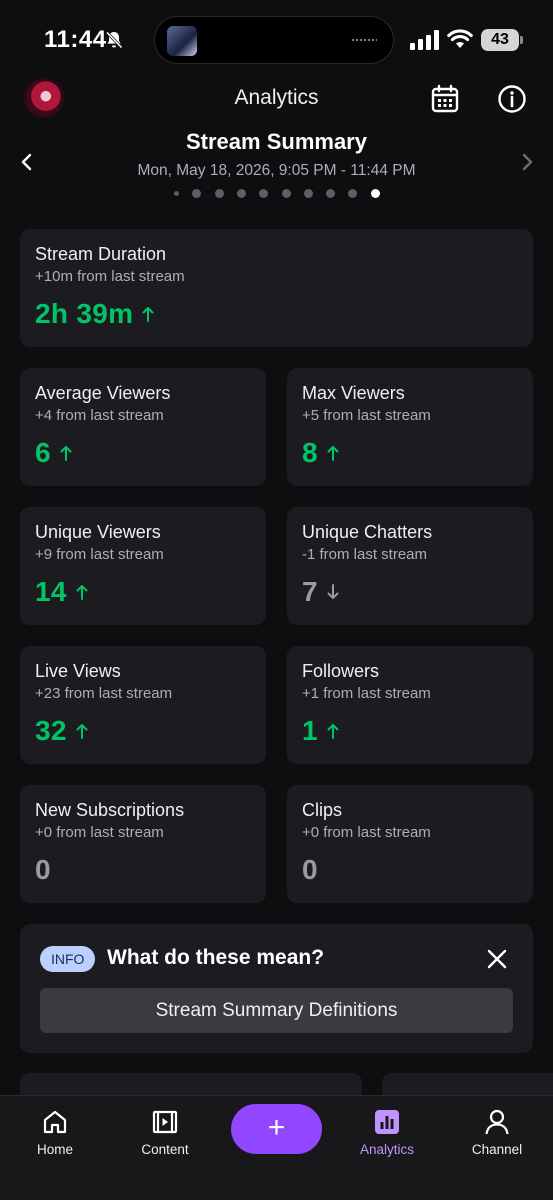 This screenshot has height=1200, width=553. Describe the element at coordinates (114, 40) in the screenshot. I see `bell-muted-icon` at that location.